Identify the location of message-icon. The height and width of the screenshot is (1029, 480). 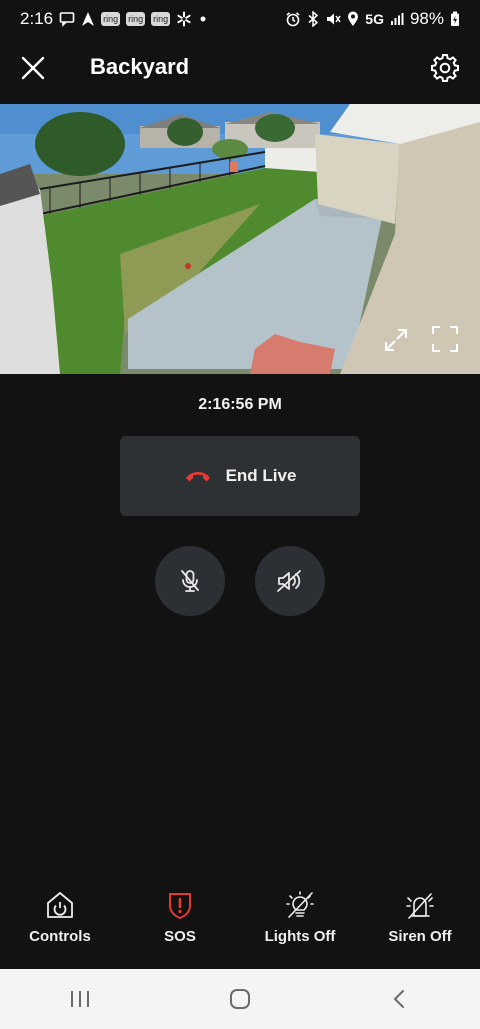
(67, 19).